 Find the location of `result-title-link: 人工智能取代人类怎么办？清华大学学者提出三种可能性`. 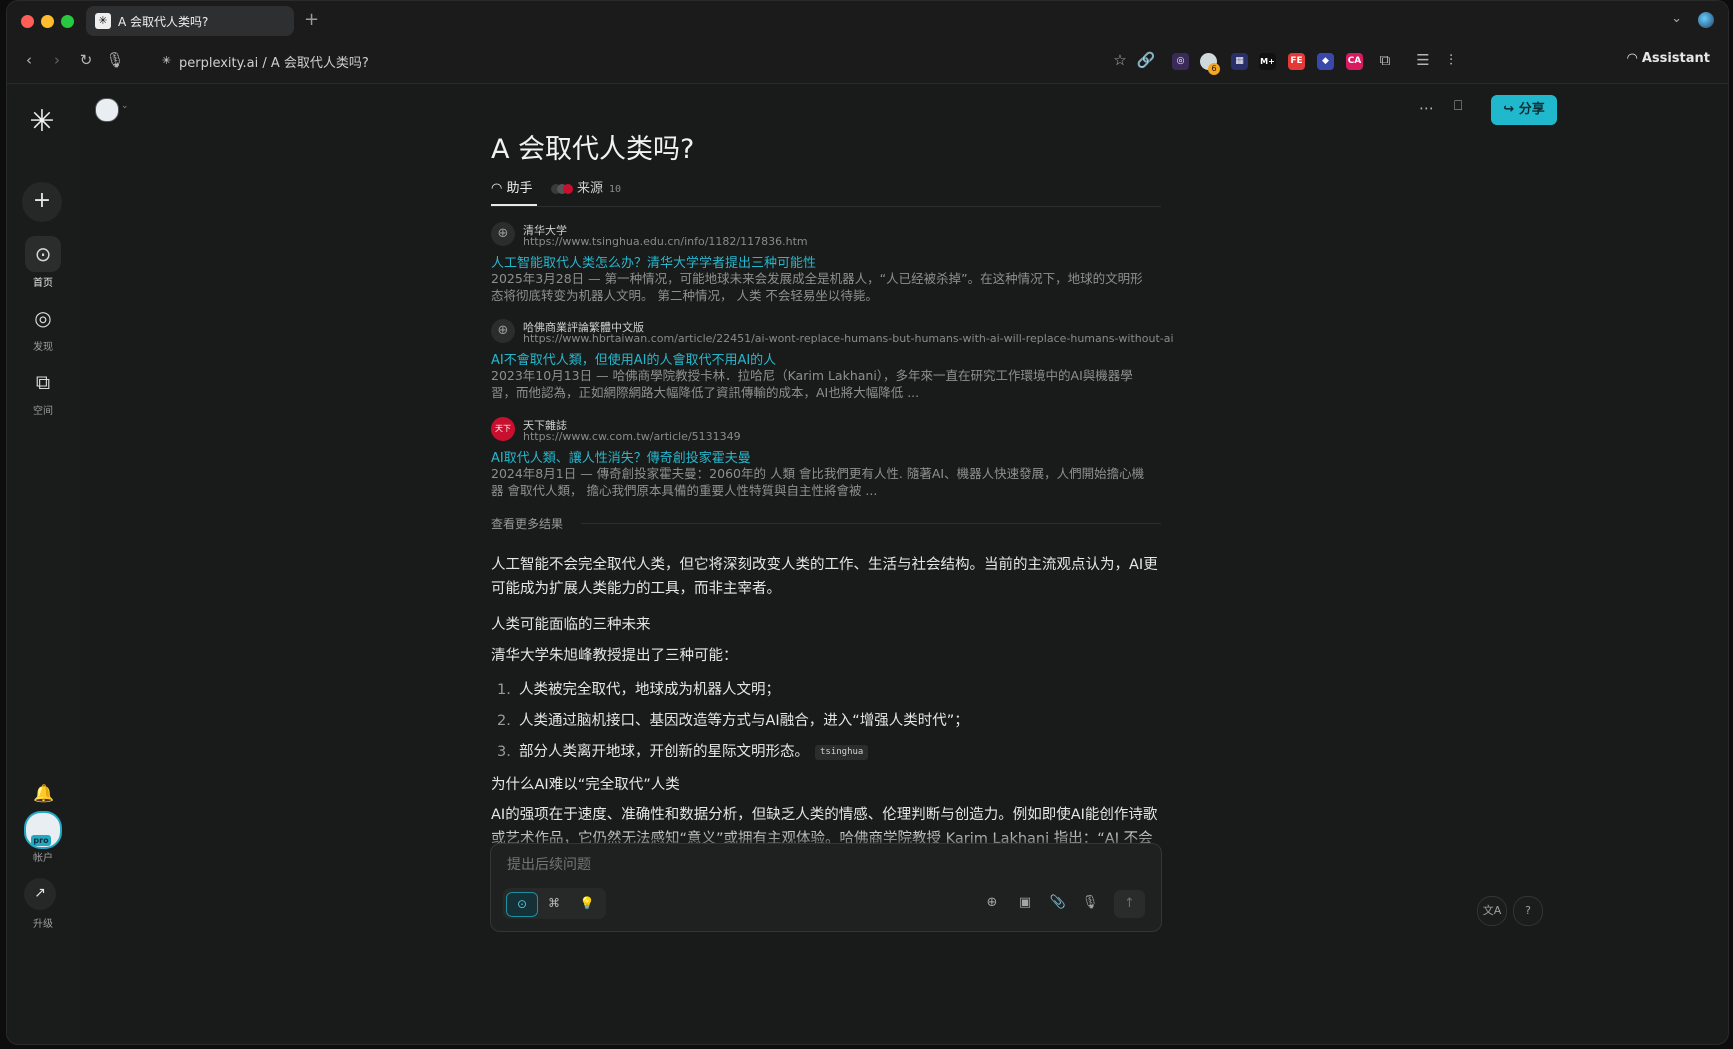

result-title-link: 人工智能取代人类怎么办？清华大学学者提出三种可能性 is located at coordinates (653, 261).